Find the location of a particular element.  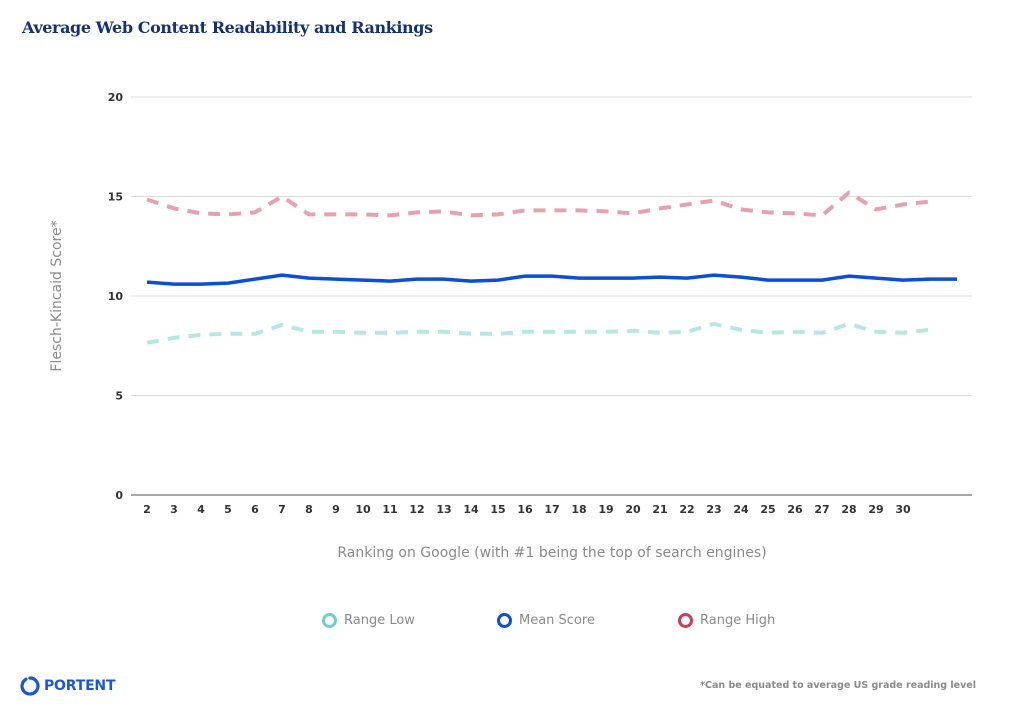

series-line-range-low is located at coordinates (538, 333).